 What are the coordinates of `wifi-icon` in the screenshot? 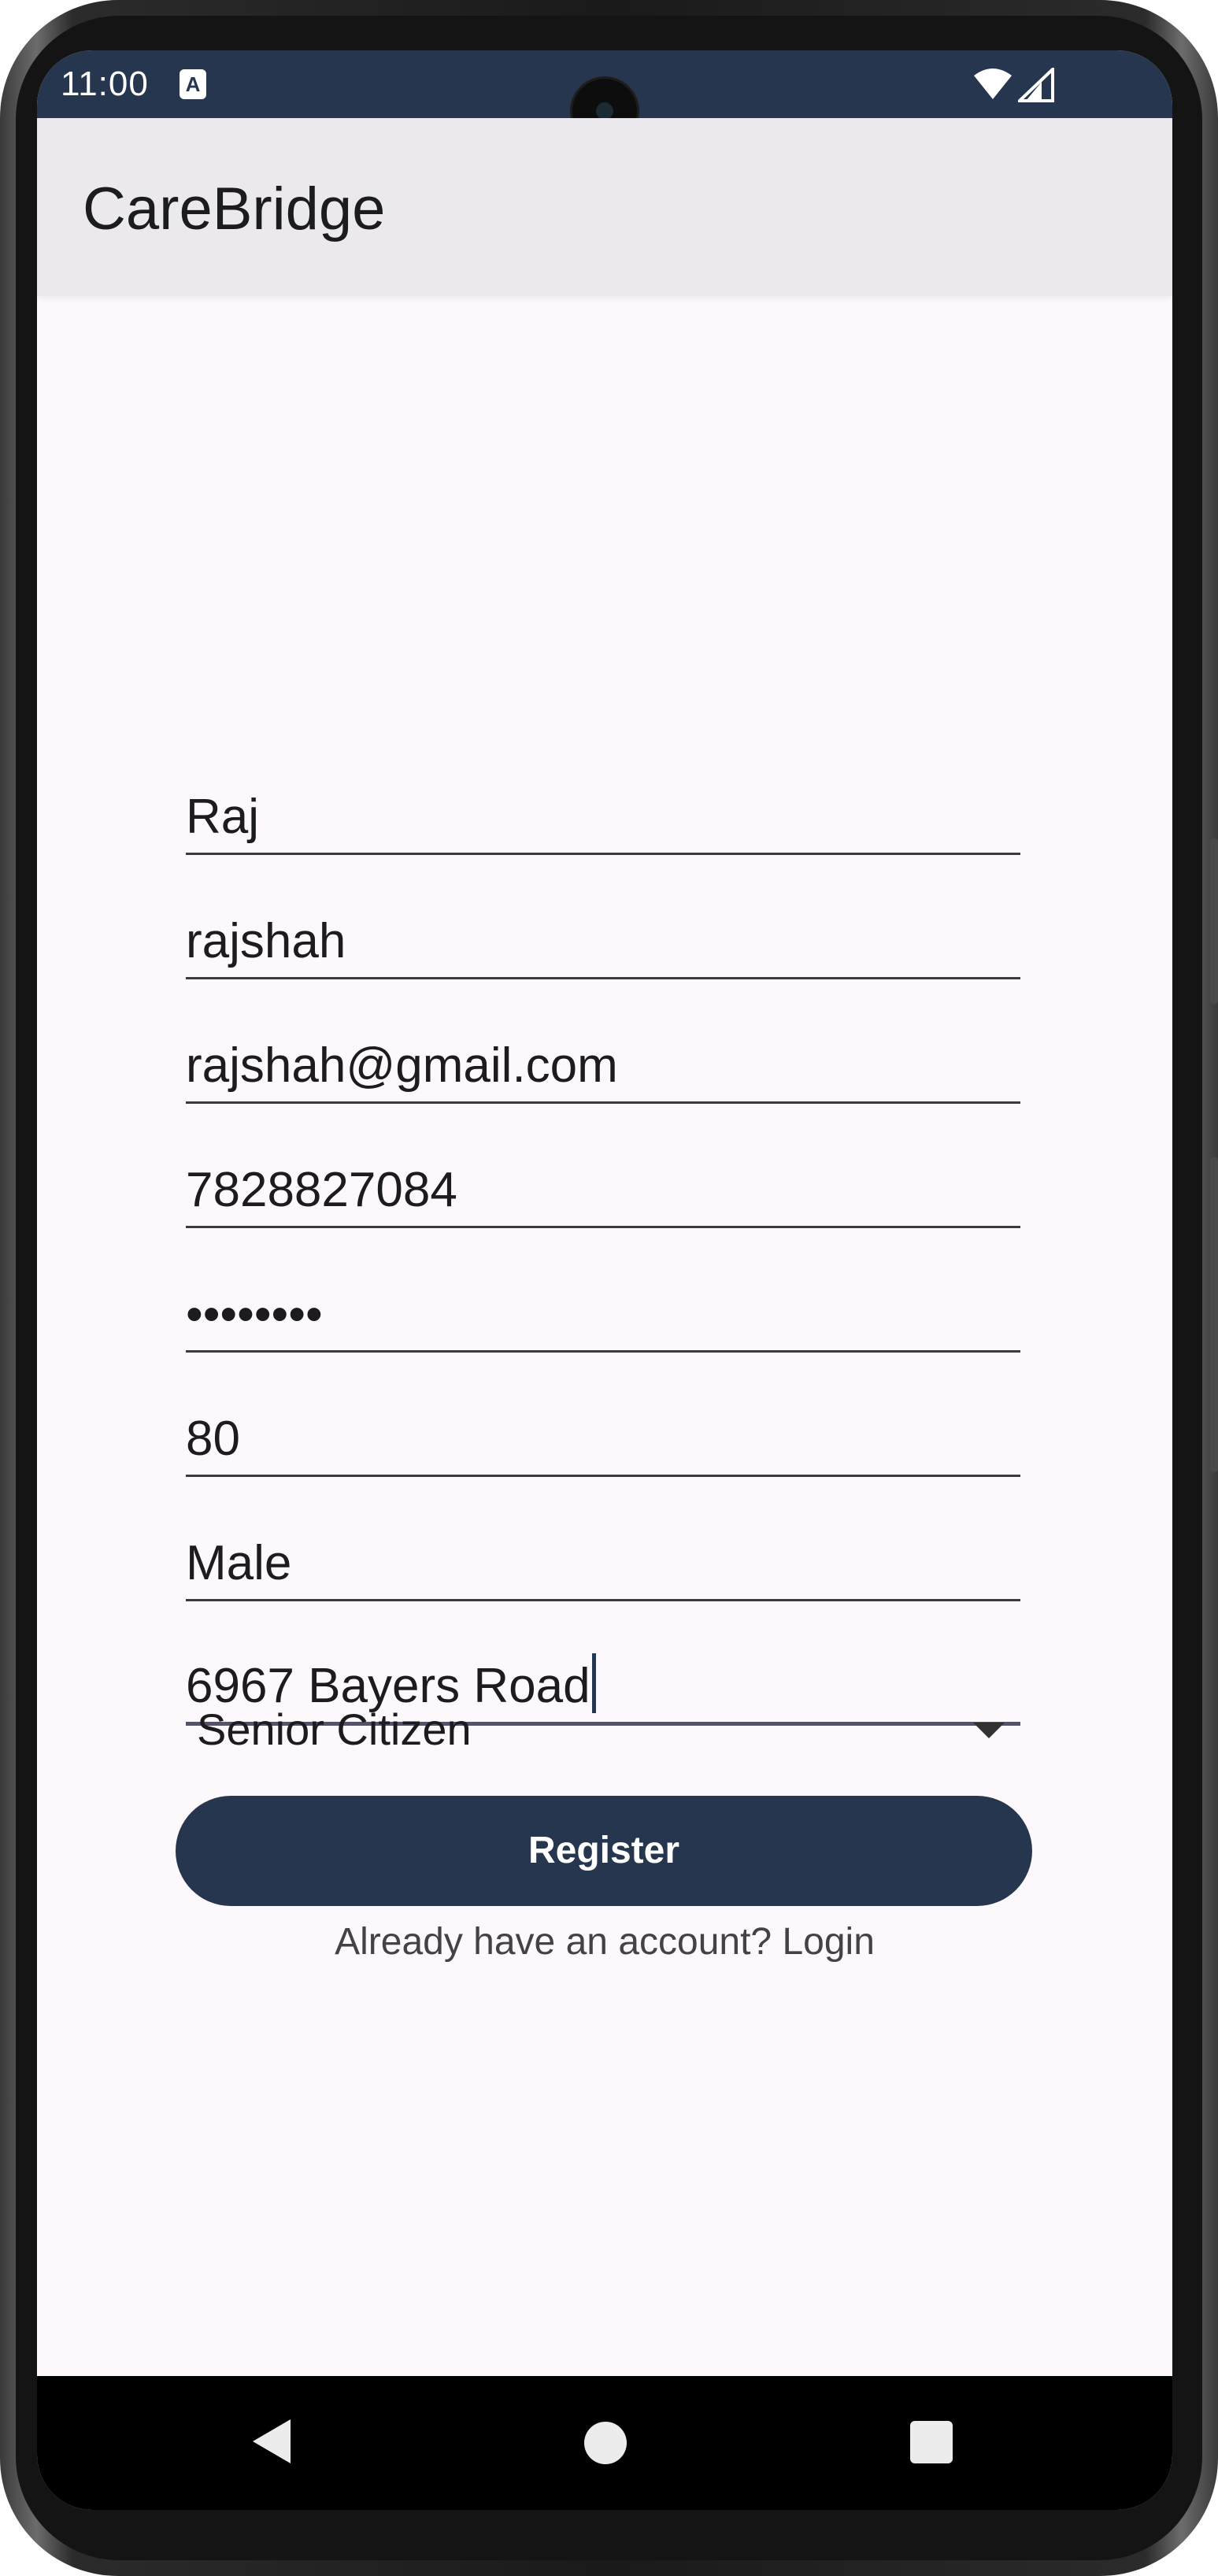 It's located at (993, 83).